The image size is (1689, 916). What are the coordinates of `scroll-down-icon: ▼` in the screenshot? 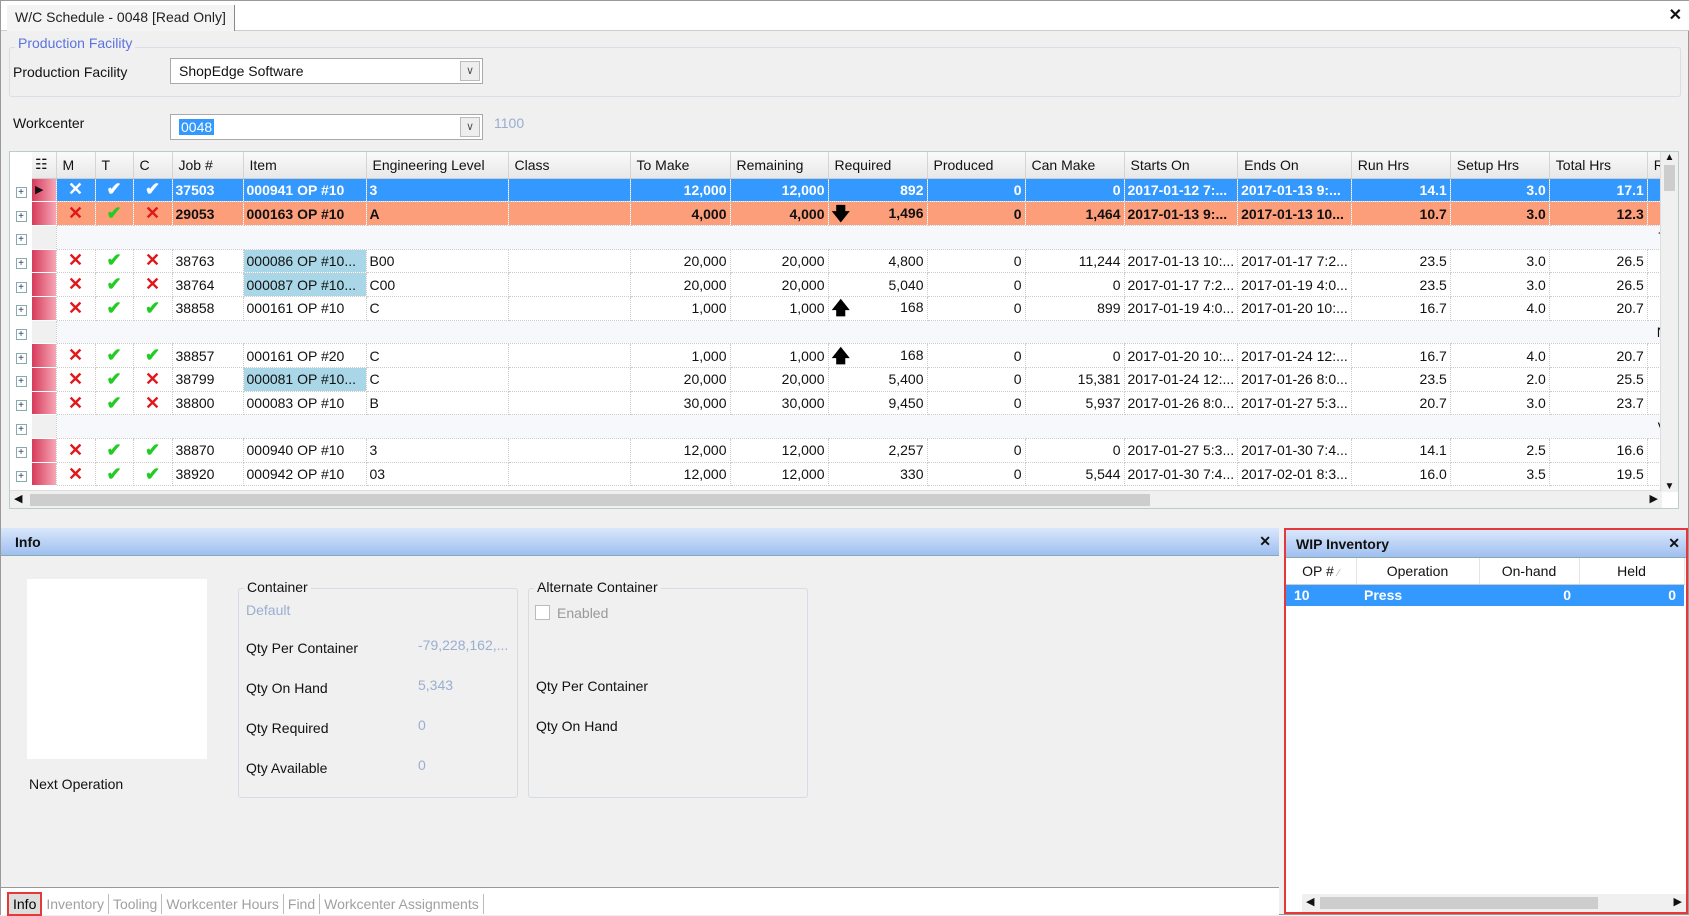 It's located at (1669, 486).